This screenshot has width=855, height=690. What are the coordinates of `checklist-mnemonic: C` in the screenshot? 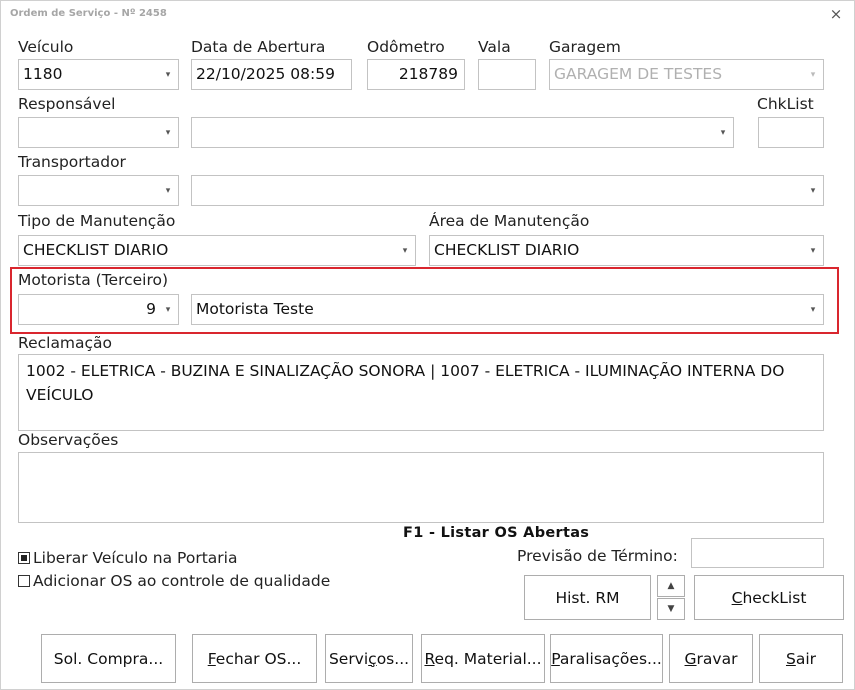 It's located at (737, 597).